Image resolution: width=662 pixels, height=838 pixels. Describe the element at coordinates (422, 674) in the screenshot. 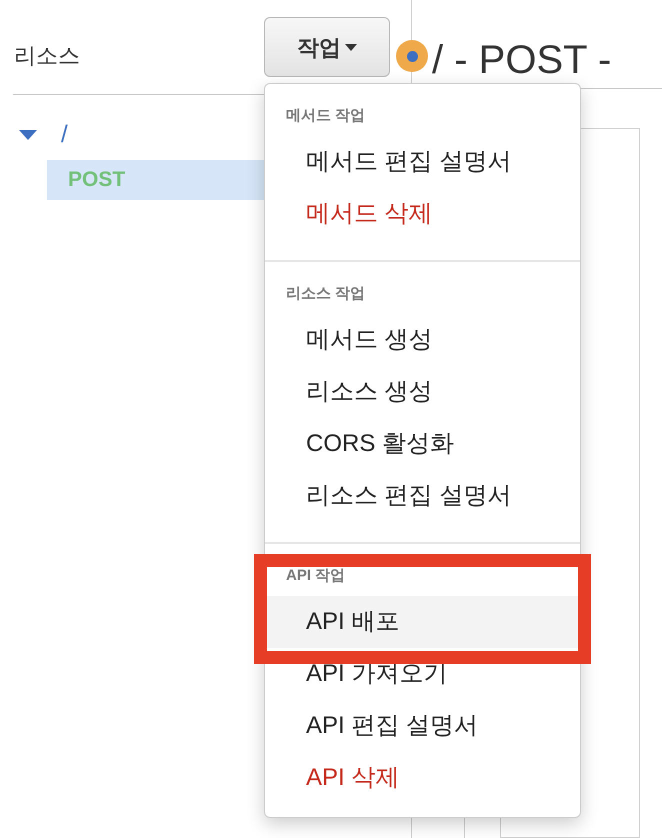

I see `menu-item: API 가져오기` at that location.